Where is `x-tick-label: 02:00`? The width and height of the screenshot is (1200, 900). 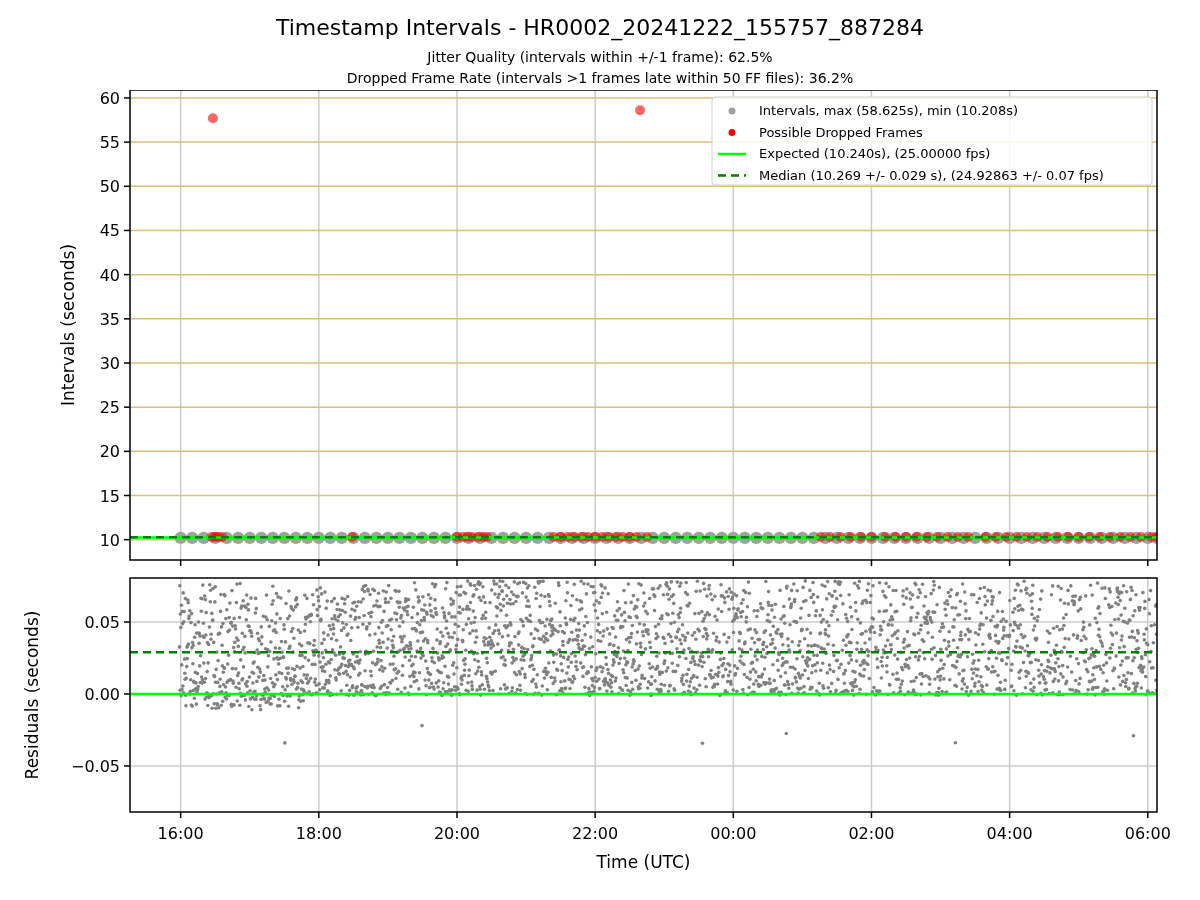 x-tick-label: 02:00 is located at coordinates (871, 833).